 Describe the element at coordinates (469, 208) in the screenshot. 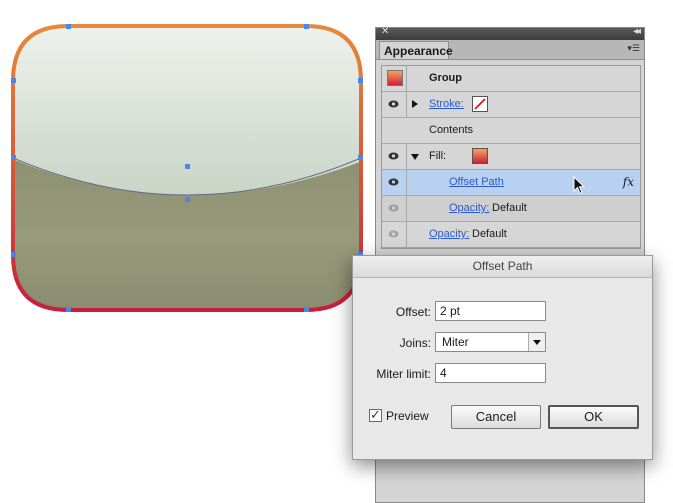

I see `fill-opacity-link: Opacity:` at that location.